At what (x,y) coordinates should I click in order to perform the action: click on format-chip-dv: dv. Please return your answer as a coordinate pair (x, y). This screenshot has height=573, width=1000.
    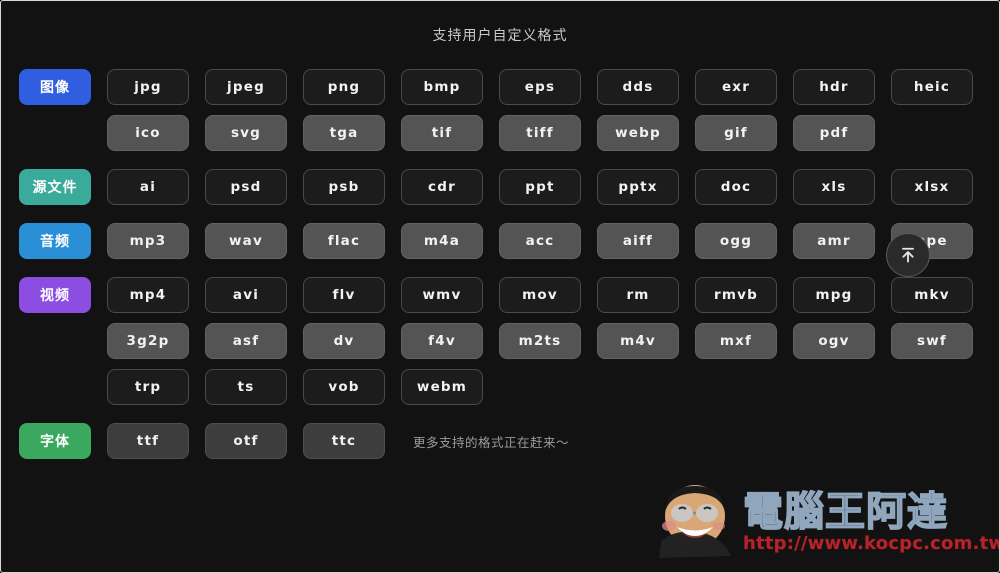
    Looking at the image, I should click on (344, 341).